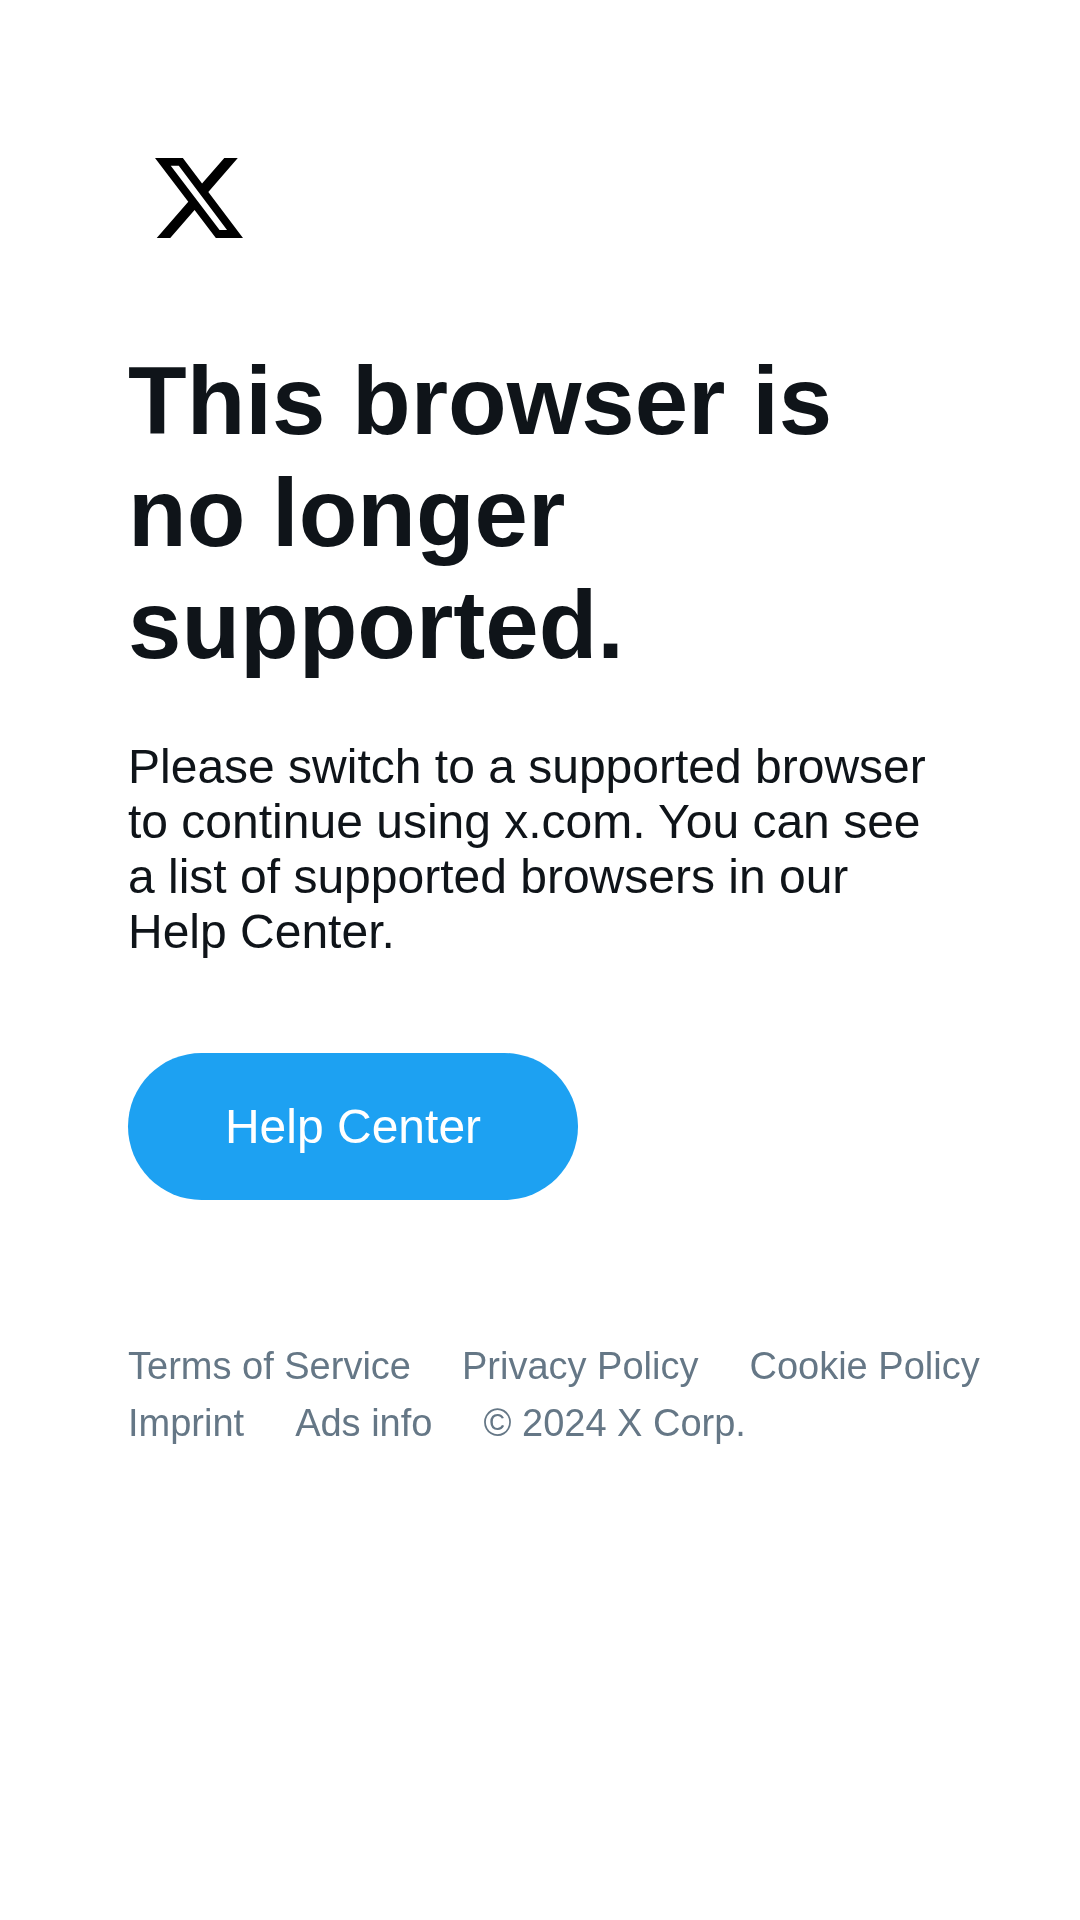 This screenshot has height=1920, width=1080. Describe the element at coordinates (269, 1366) in the screenshot. I see `footer-link: Terms of Service` at that location.